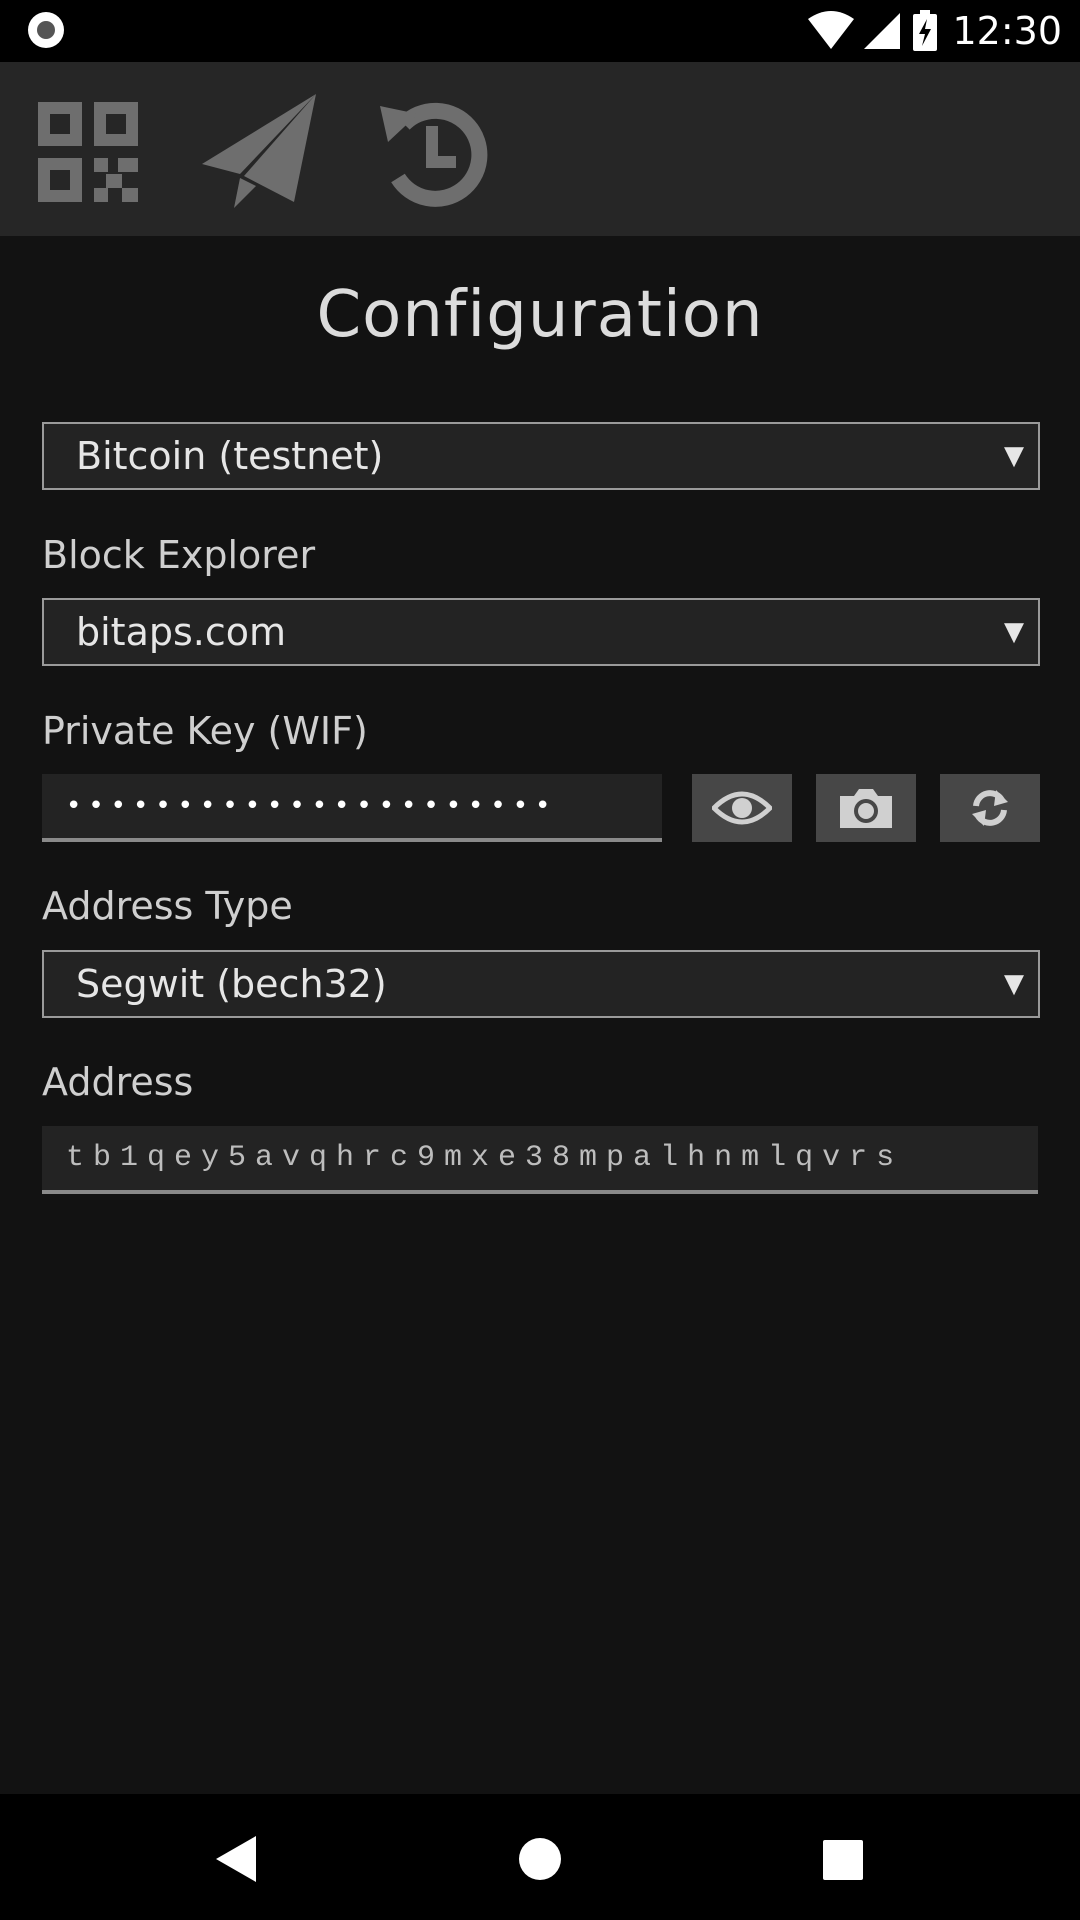 This screenshot has height=1920, width=1080. I want to click on show-key-button, so click(742, 808).